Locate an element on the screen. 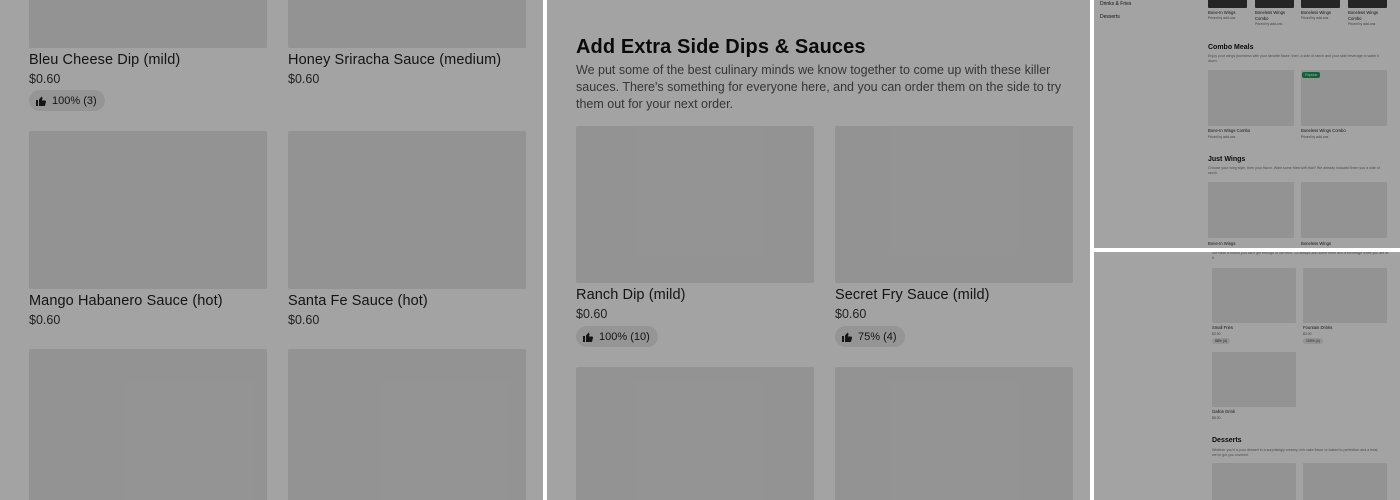  item-name: Bone-In Wings is located at coordinates (1221, 244).